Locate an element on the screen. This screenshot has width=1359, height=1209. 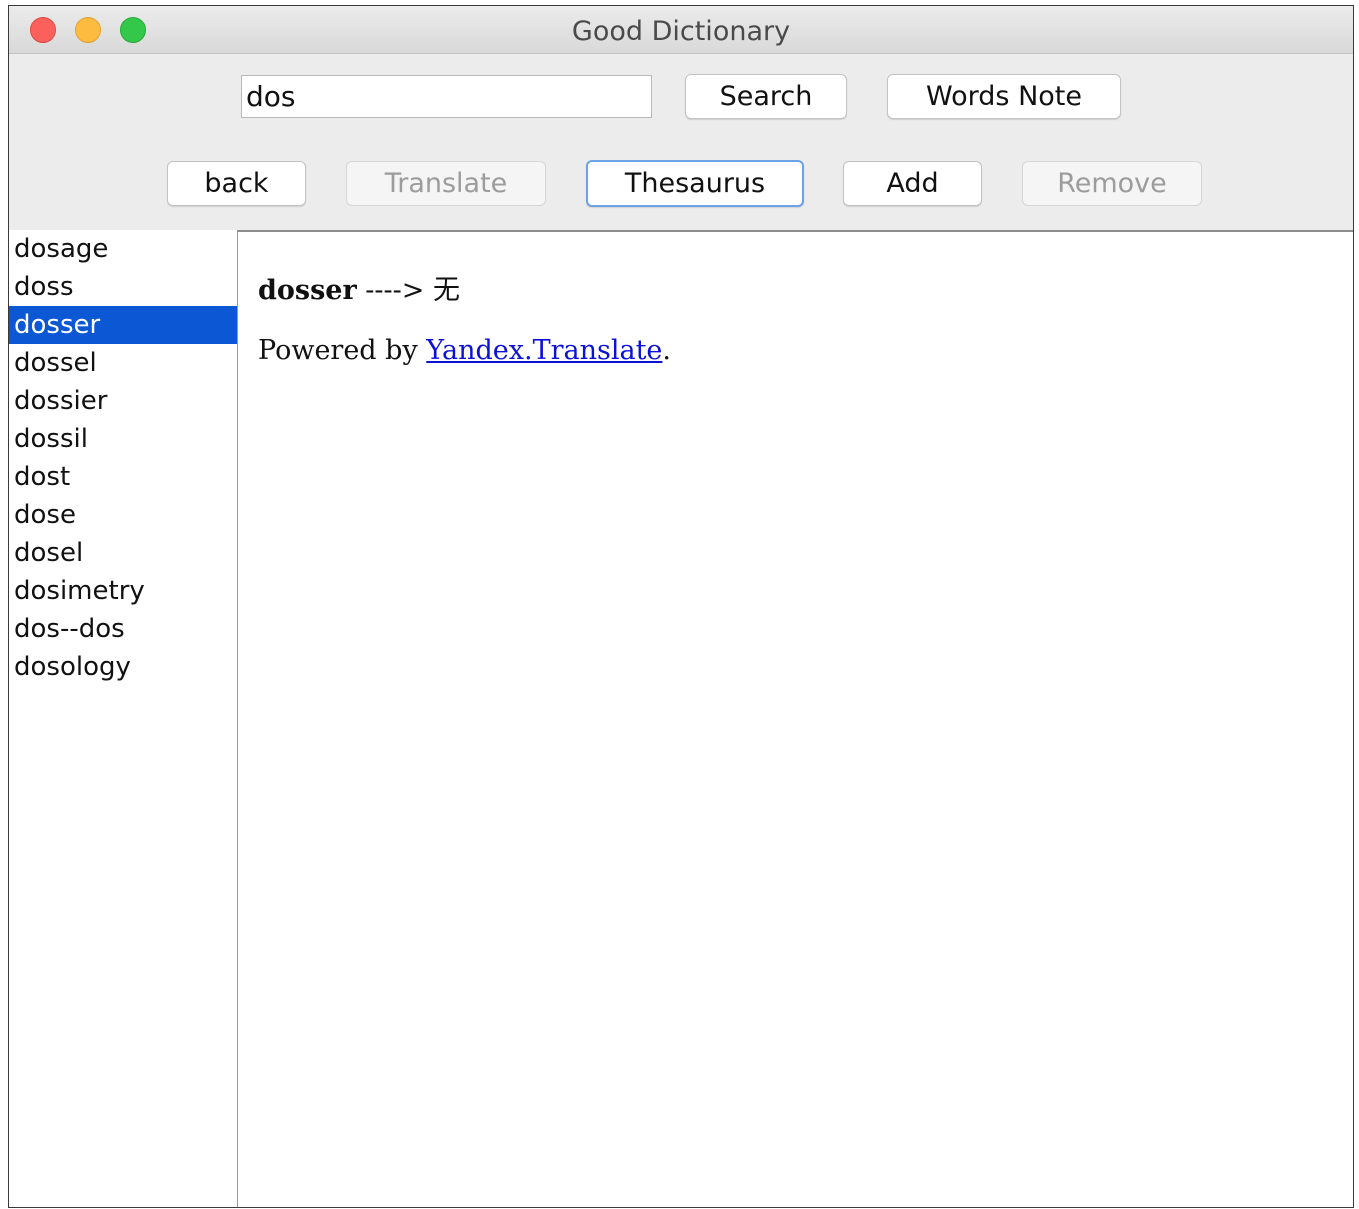
thesaurus-button: Thesaurus is located at coordinates (695, 183).